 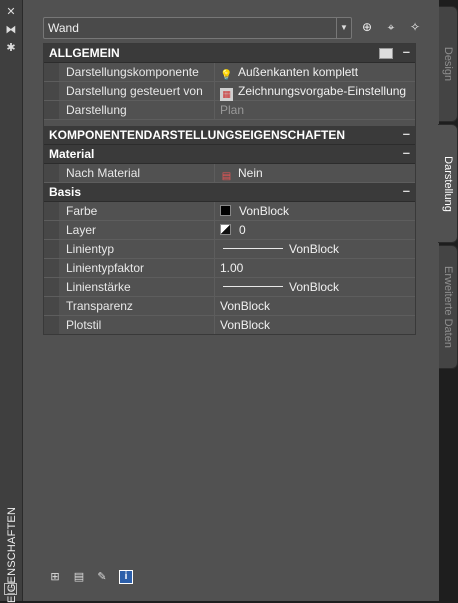 What do you see at coordinates (105, 268) in the screenshot?
I see `property-label: Linientypfaktor` at bounding box center [105, 268].